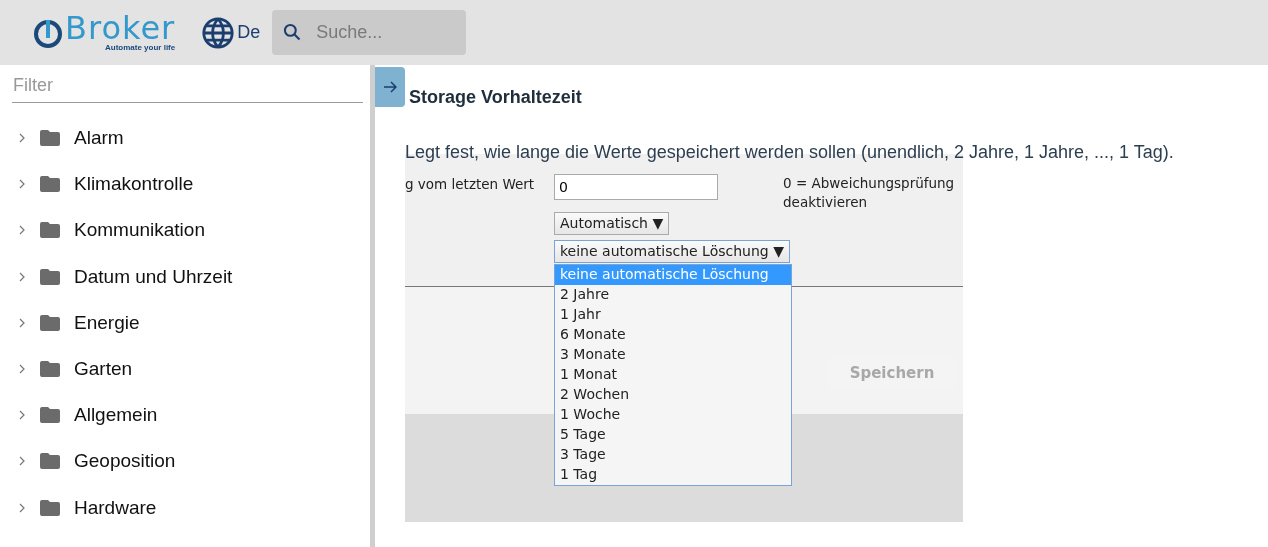  Describe the element at coordinates (140, 47) in the screenshot. I see `logo-tagline: Automate your life` at that location.